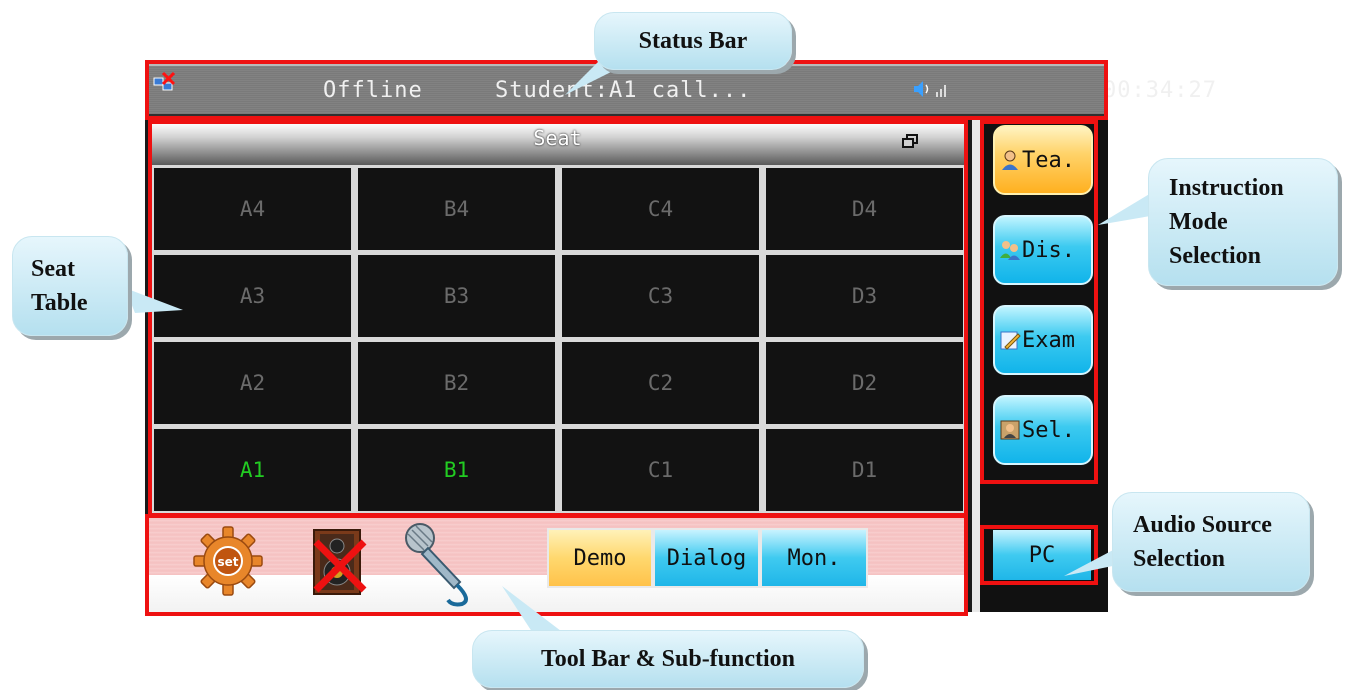 The image size is (1361, 690). What do you see at coordinates (1226, 222) in the screenshot?
I see `callout-instruction-mode-text: Instruction Mode Selection` at bounding box center [1226, 222].